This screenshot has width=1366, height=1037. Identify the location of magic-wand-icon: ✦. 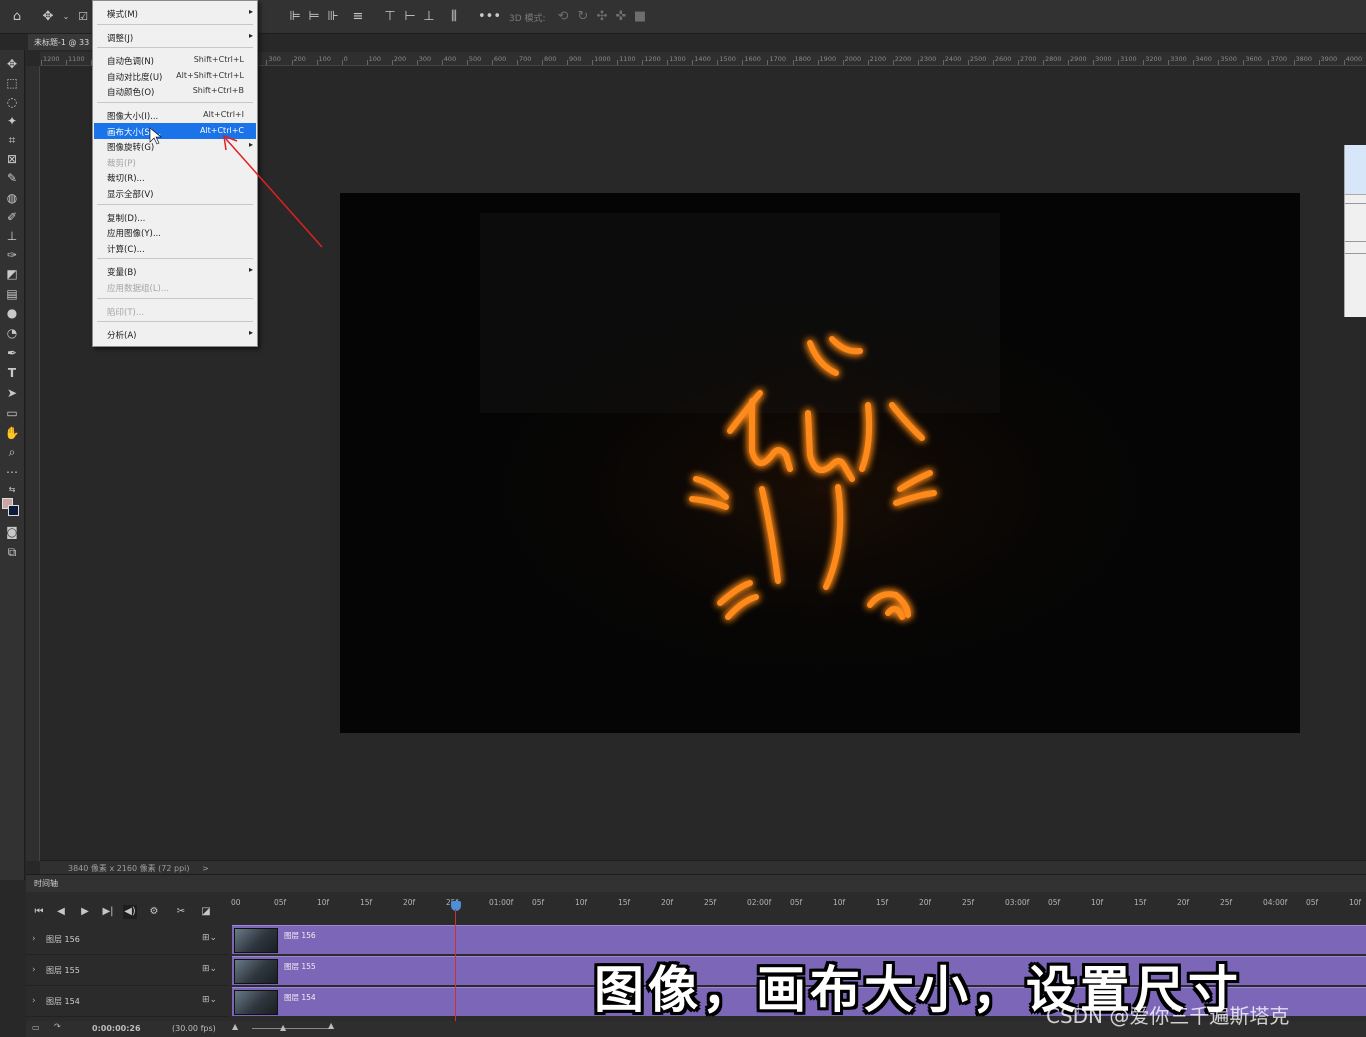
(12, 121).